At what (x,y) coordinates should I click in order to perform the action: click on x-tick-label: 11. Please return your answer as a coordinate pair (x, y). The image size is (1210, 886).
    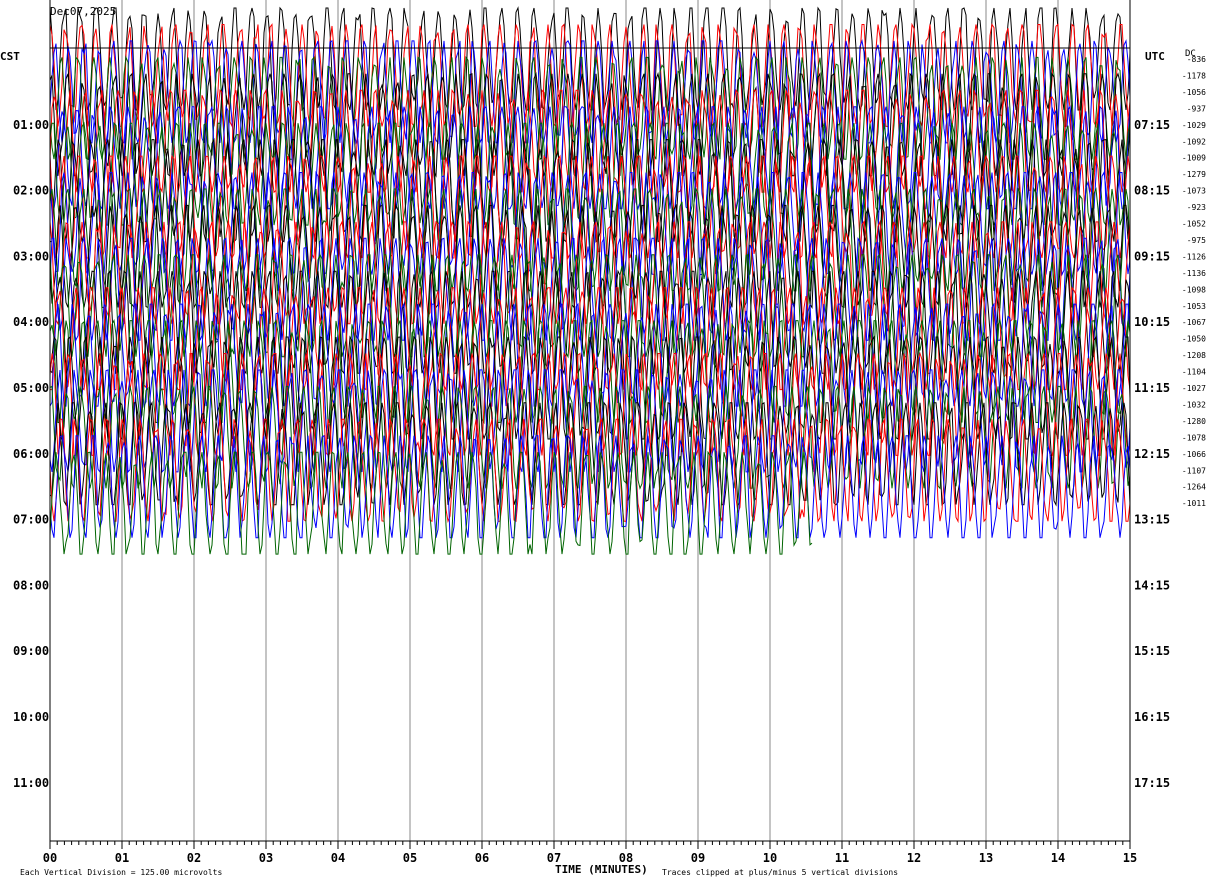
    Looking at the image, I should click on (842, 858).